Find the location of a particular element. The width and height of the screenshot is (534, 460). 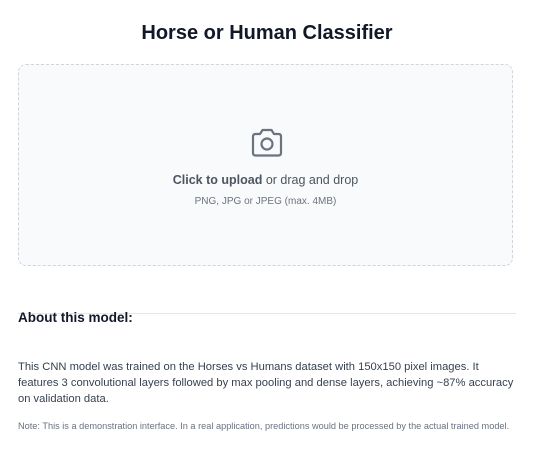

click-to-upload-link: Click to upload is located at coordinates (218, 180).